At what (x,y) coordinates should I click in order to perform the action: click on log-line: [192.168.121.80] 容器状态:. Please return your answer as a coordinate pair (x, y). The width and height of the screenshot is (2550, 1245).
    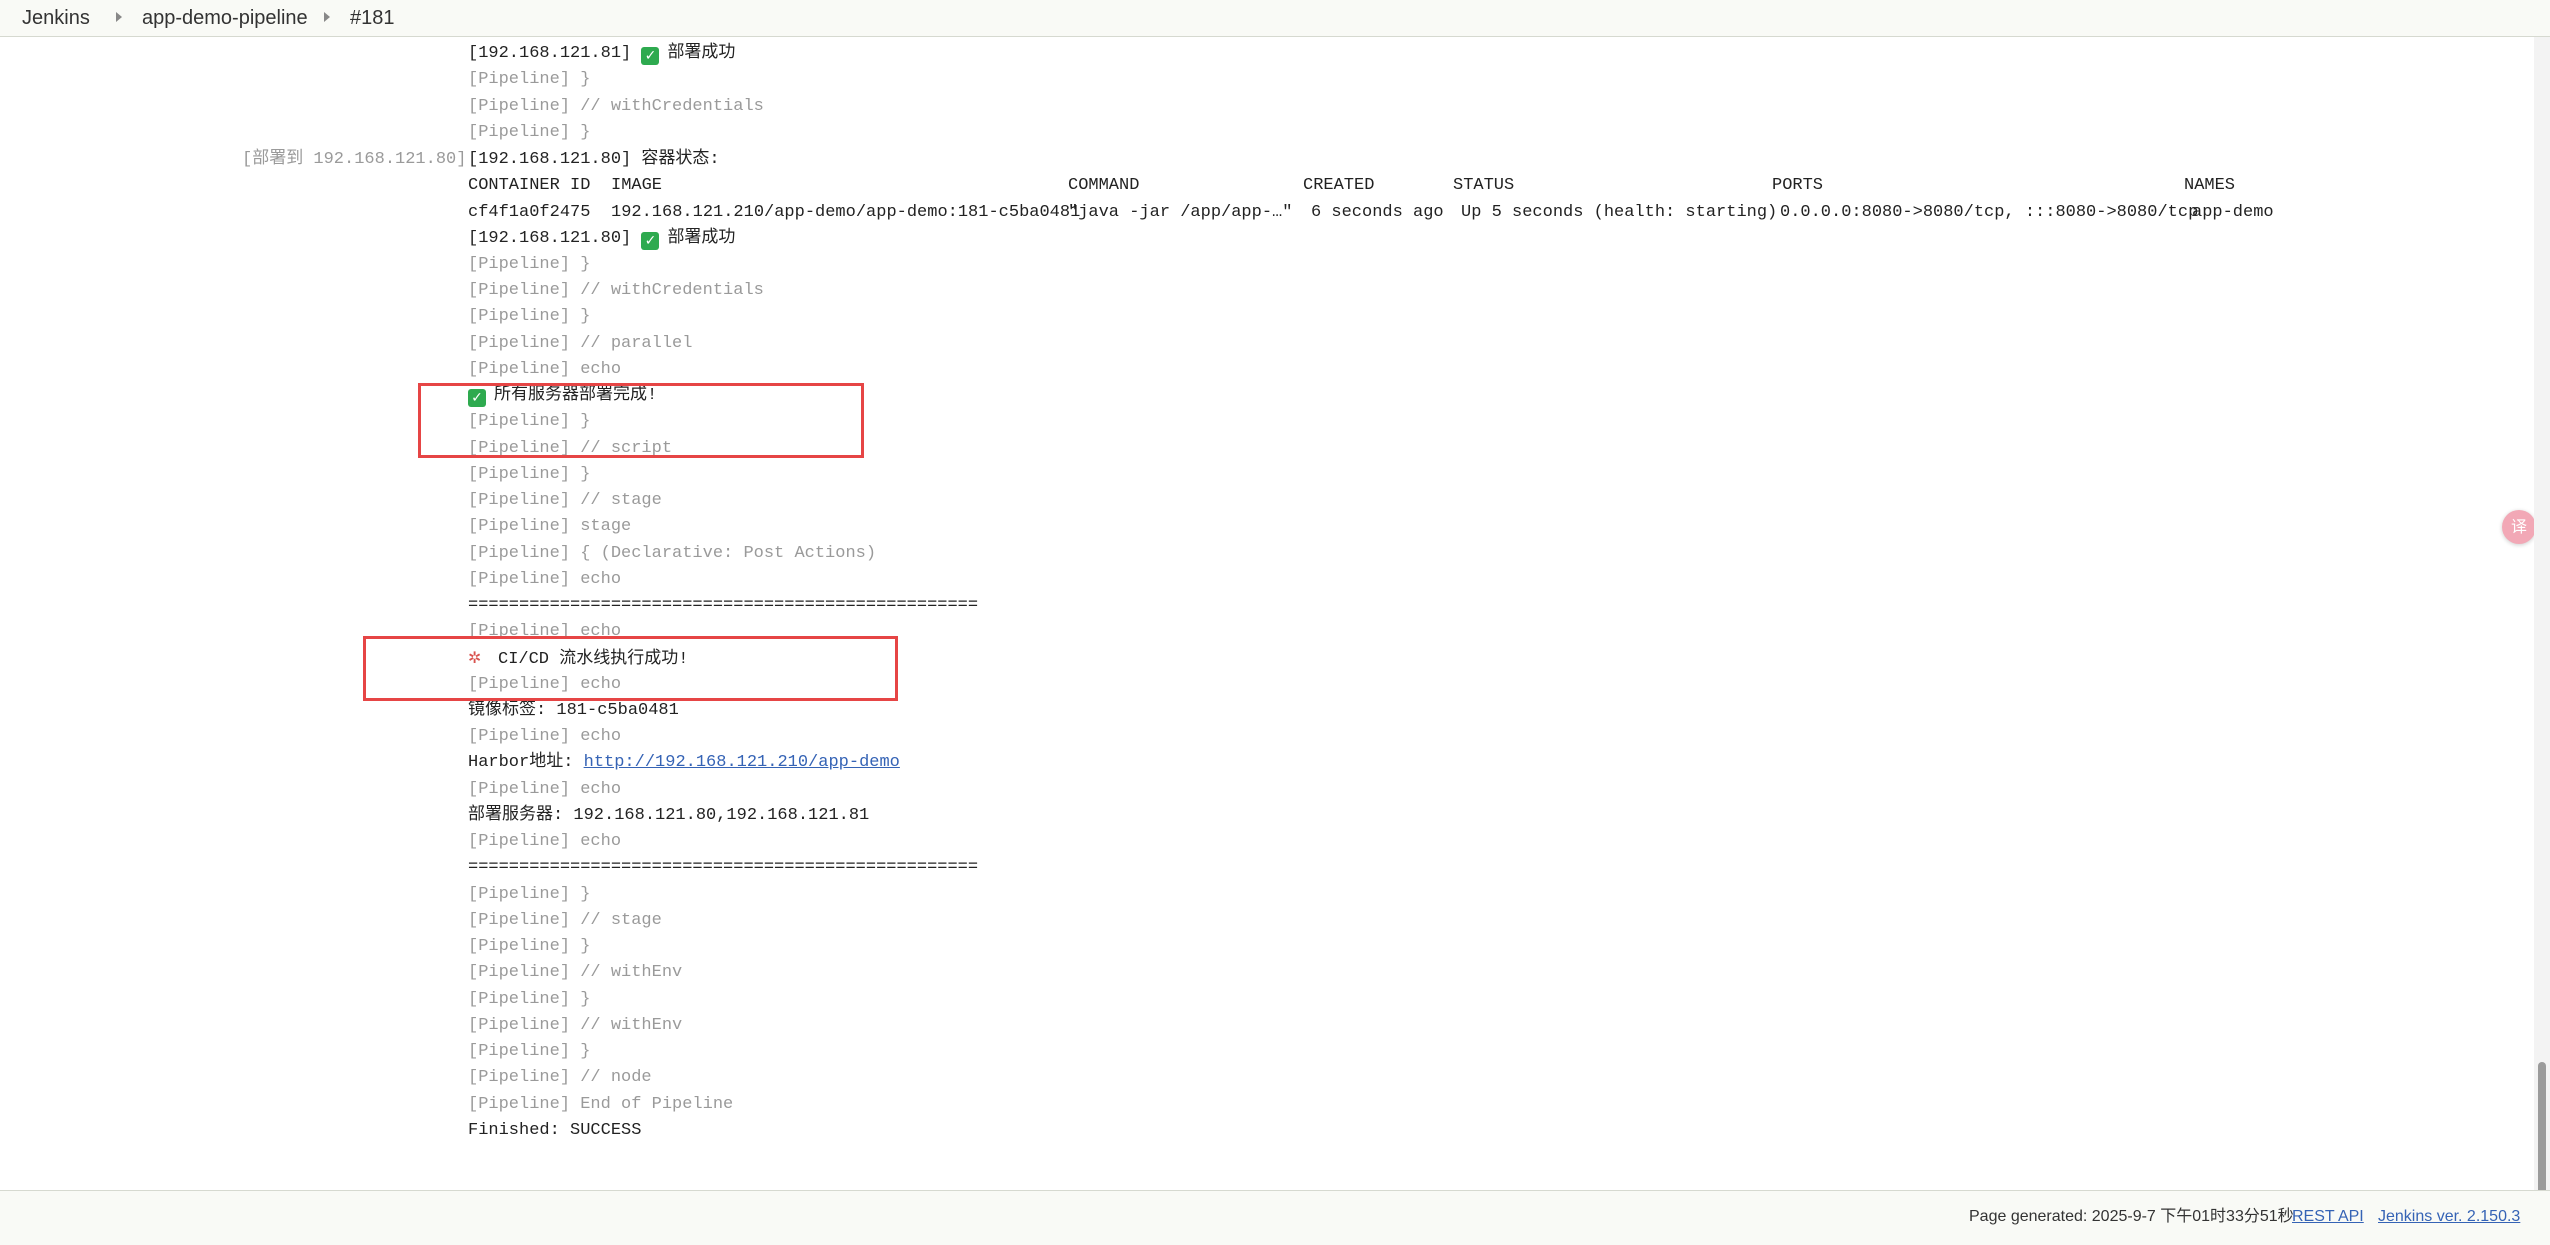
    Looking at the image, I should click on (594, 159).